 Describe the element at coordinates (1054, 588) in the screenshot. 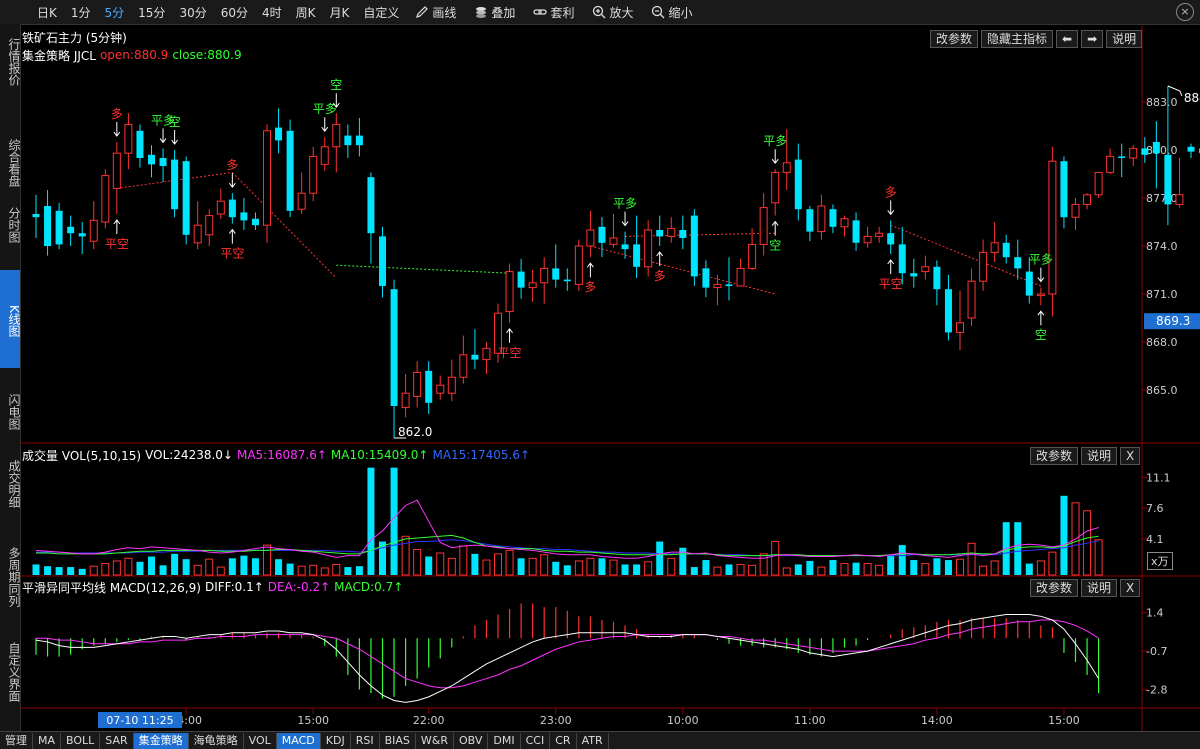

I see `macd-button-0: 改参数` at that location.